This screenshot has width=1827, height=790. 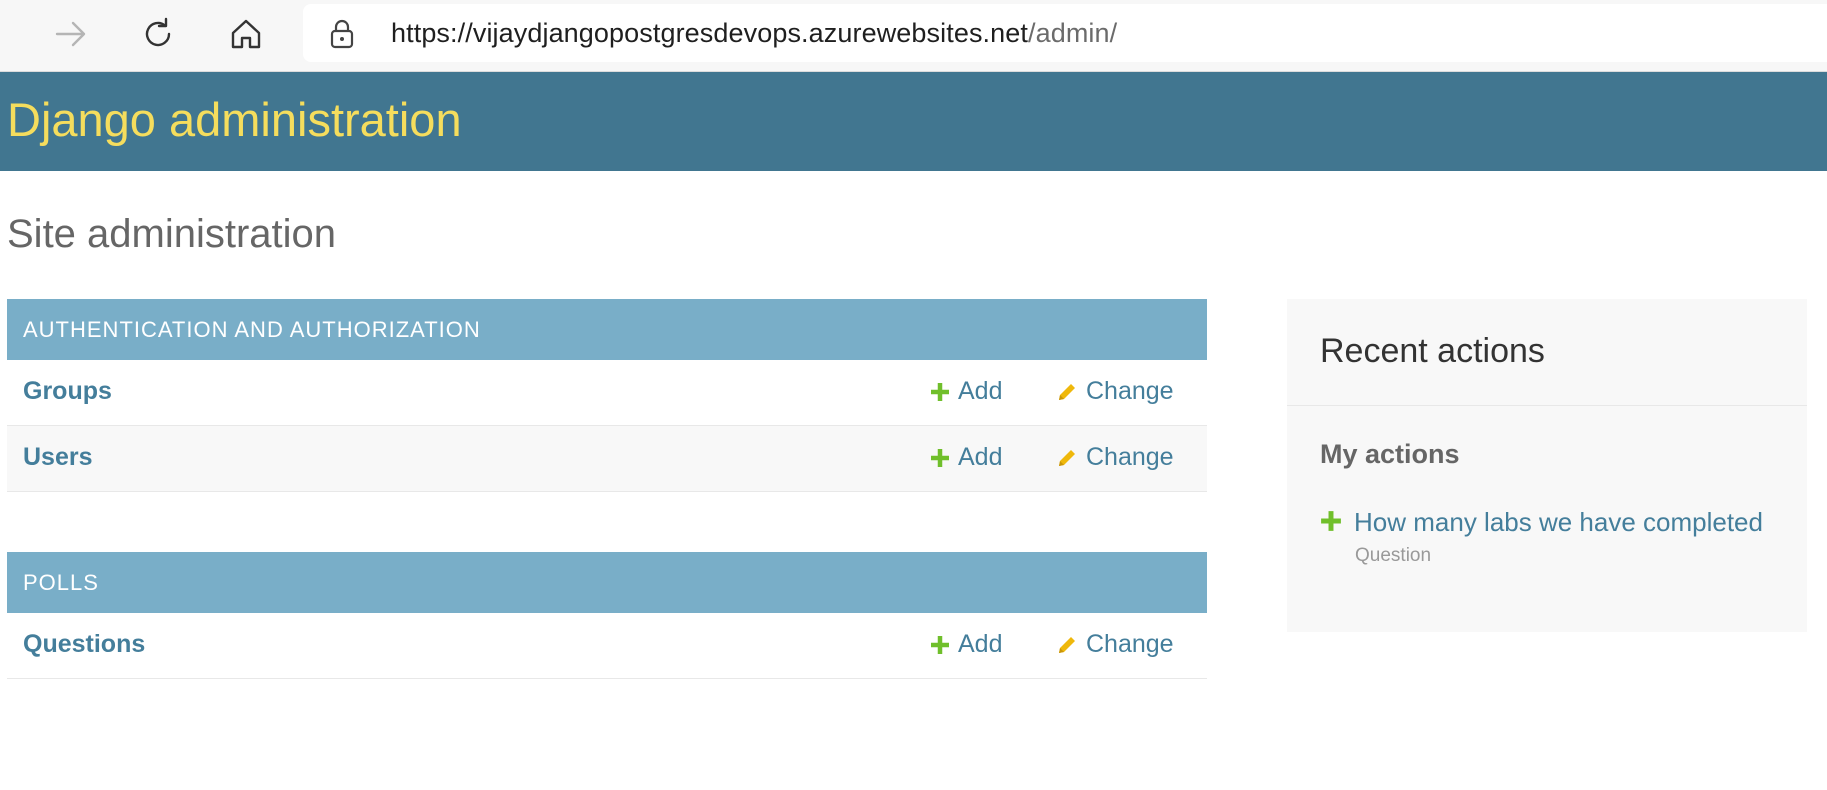 What do you see at coordinates (234, 119) in the screenshot?
I see `site-branding: Django administration` at bounding box center [234, 119].